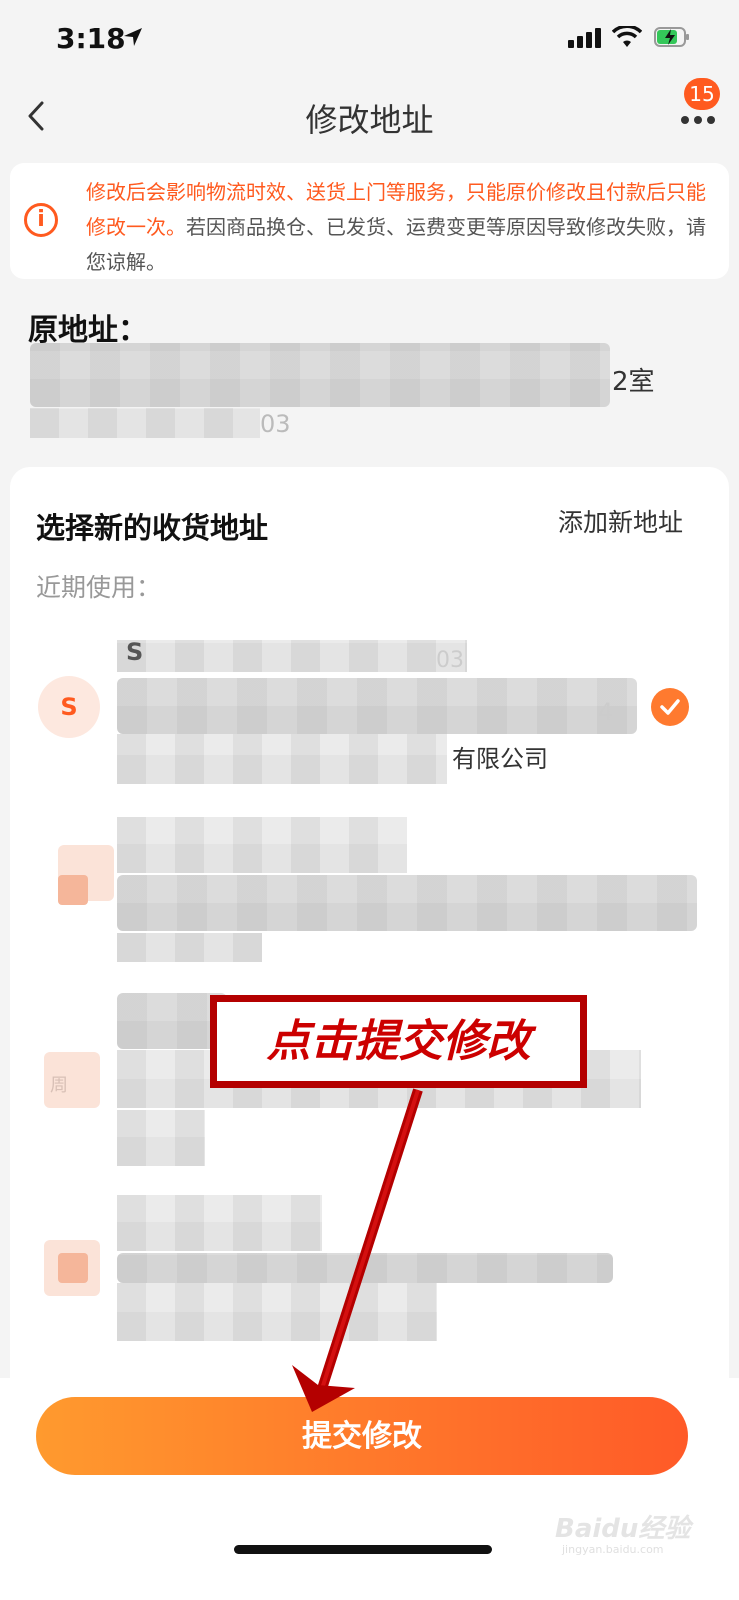  What do you see at coordinates (135, 652) in the screenshot?
I see `address-name-visible: S` at bounding box center [135, 652].